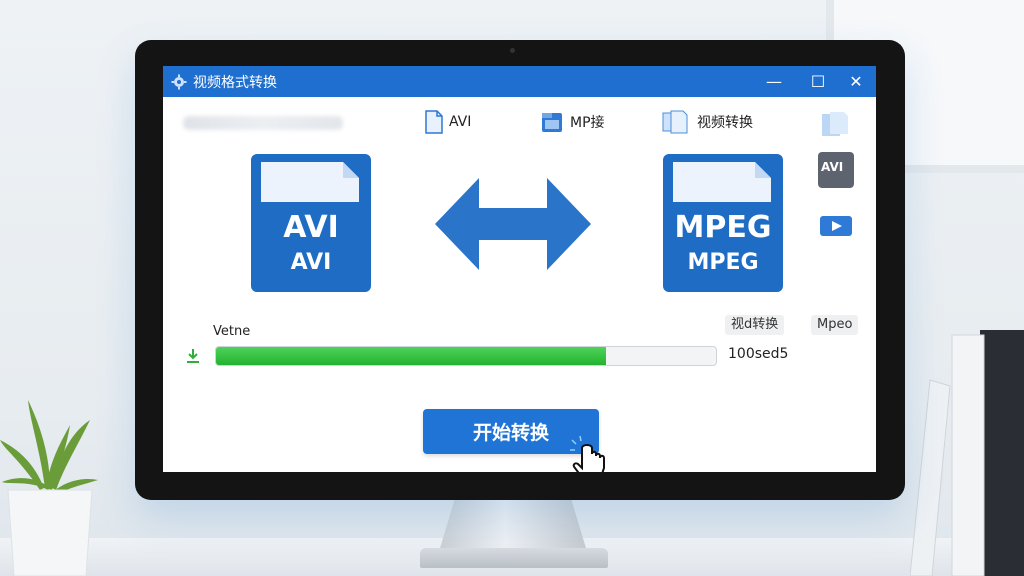 Image resolution: width=1024 pixels, height=576 pixels. What do you see at coordinates (263, 123) in the screenshot?
I see `toolbar-placeholder` at bounding box center [263, 123].